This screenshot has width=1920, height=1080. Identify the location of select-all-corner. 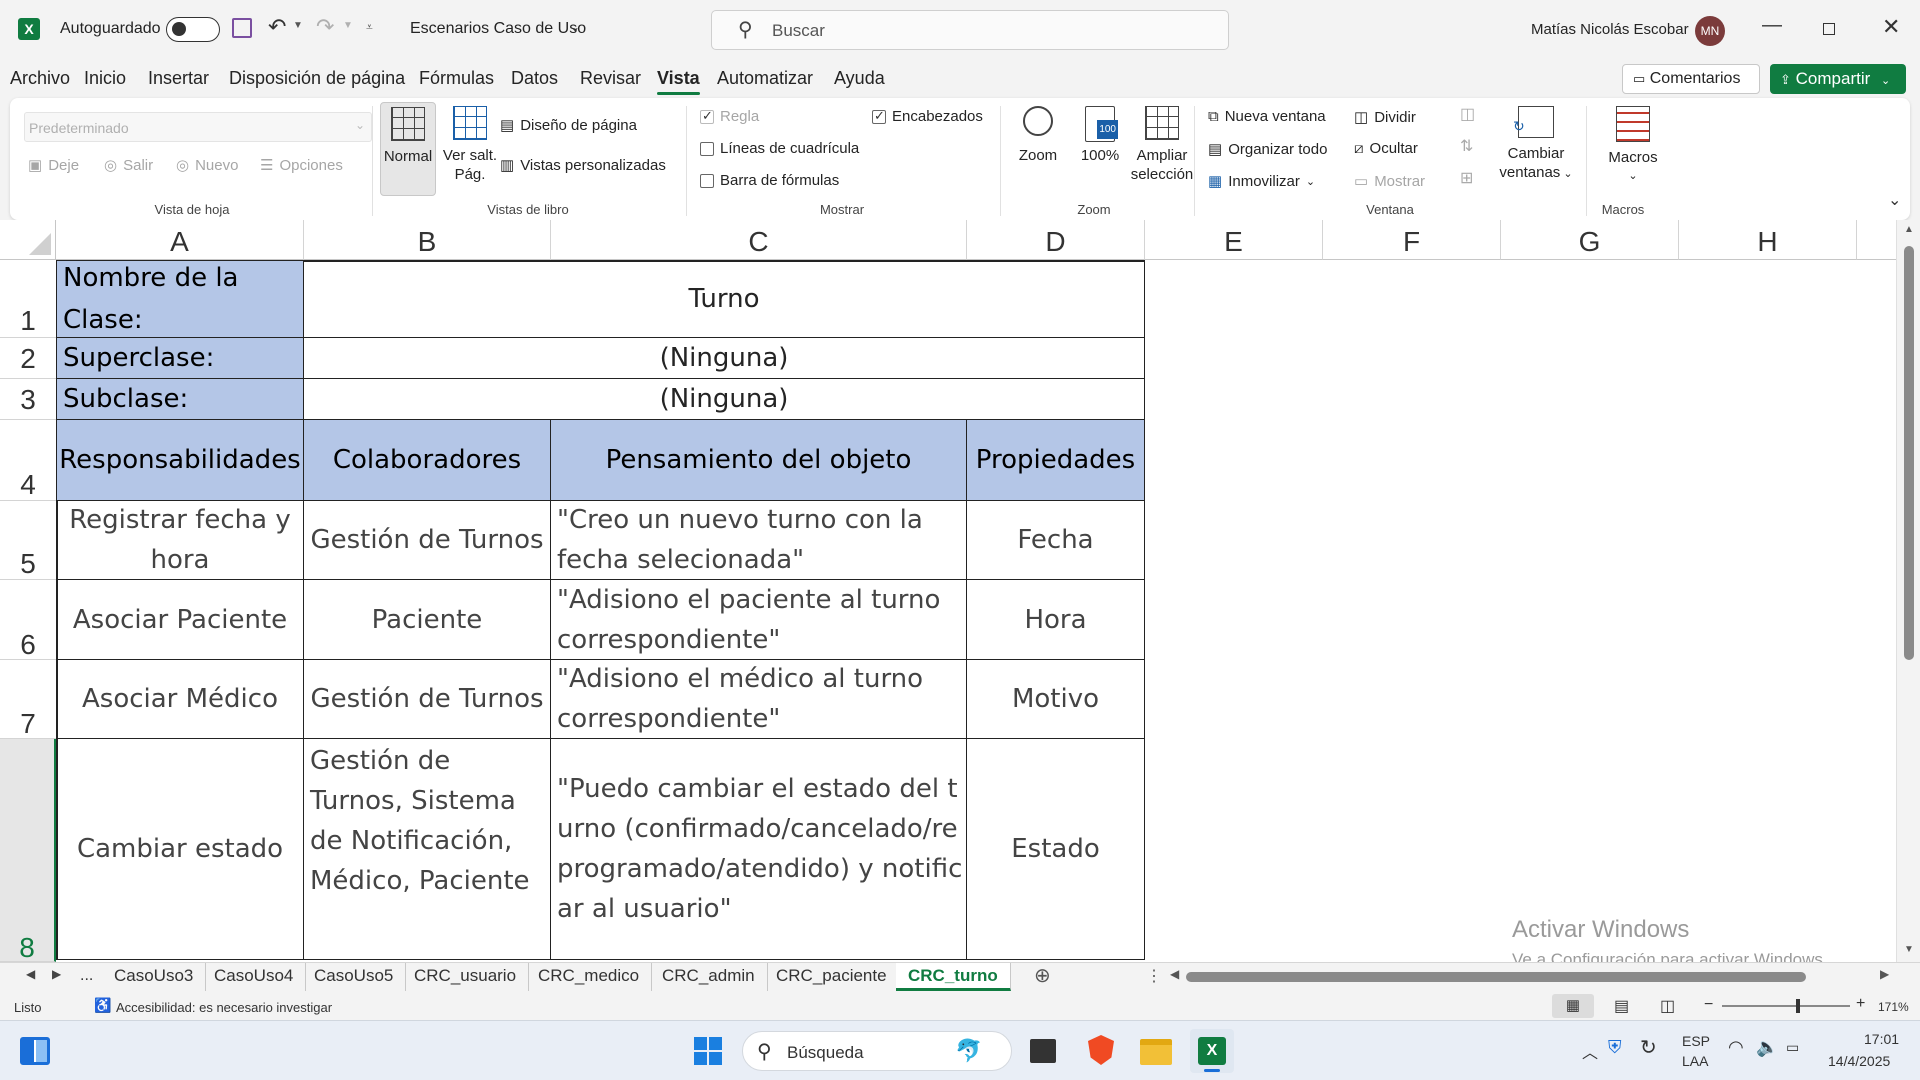
(28, 240).